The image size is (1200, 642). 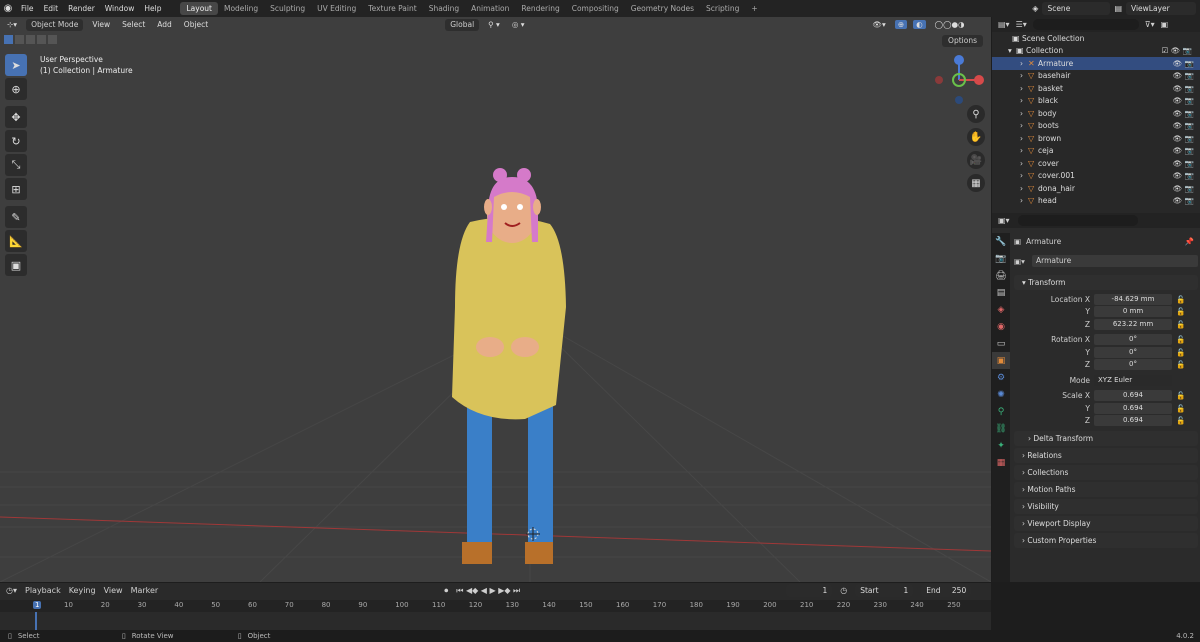 What do you see at coordinates (1004, 24) in the screenshot?
I see `outliner-editor-icon: ▤▾` at bounding box center [1004, 24].